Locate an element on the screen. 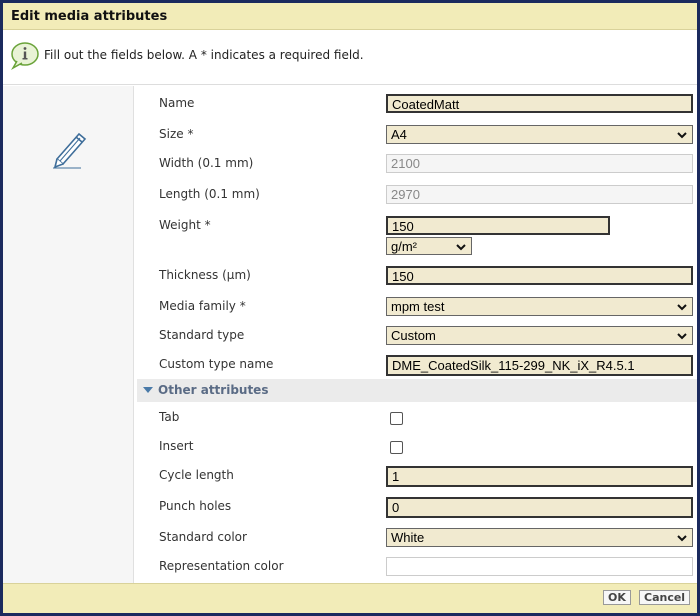 This screenshot has height=616, width=700. weight-input: 150 is located at coordinates (498, 225).